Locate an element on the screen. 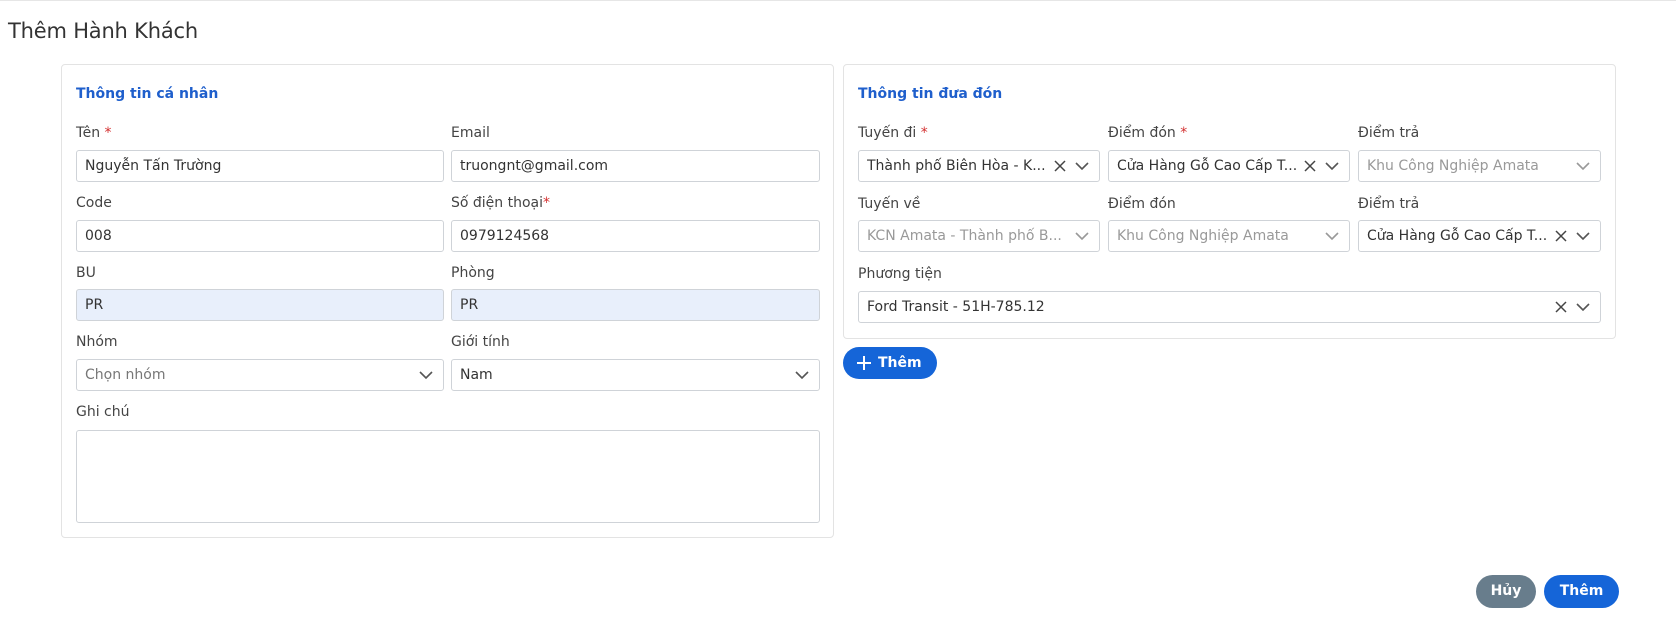  pickup-back-select: Khu Công Nghiệp Amata is located at coordinates (1229, 236).